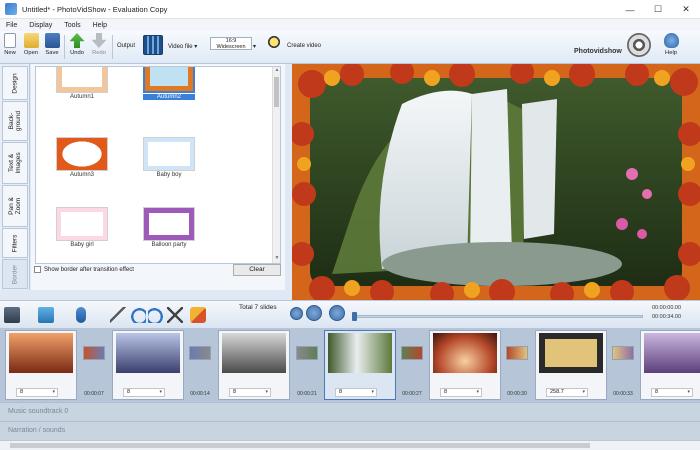  What do you see at coordinates (81, 315) in the screenshot?
I see `microphone-icon` at bounding box center [81, 315].